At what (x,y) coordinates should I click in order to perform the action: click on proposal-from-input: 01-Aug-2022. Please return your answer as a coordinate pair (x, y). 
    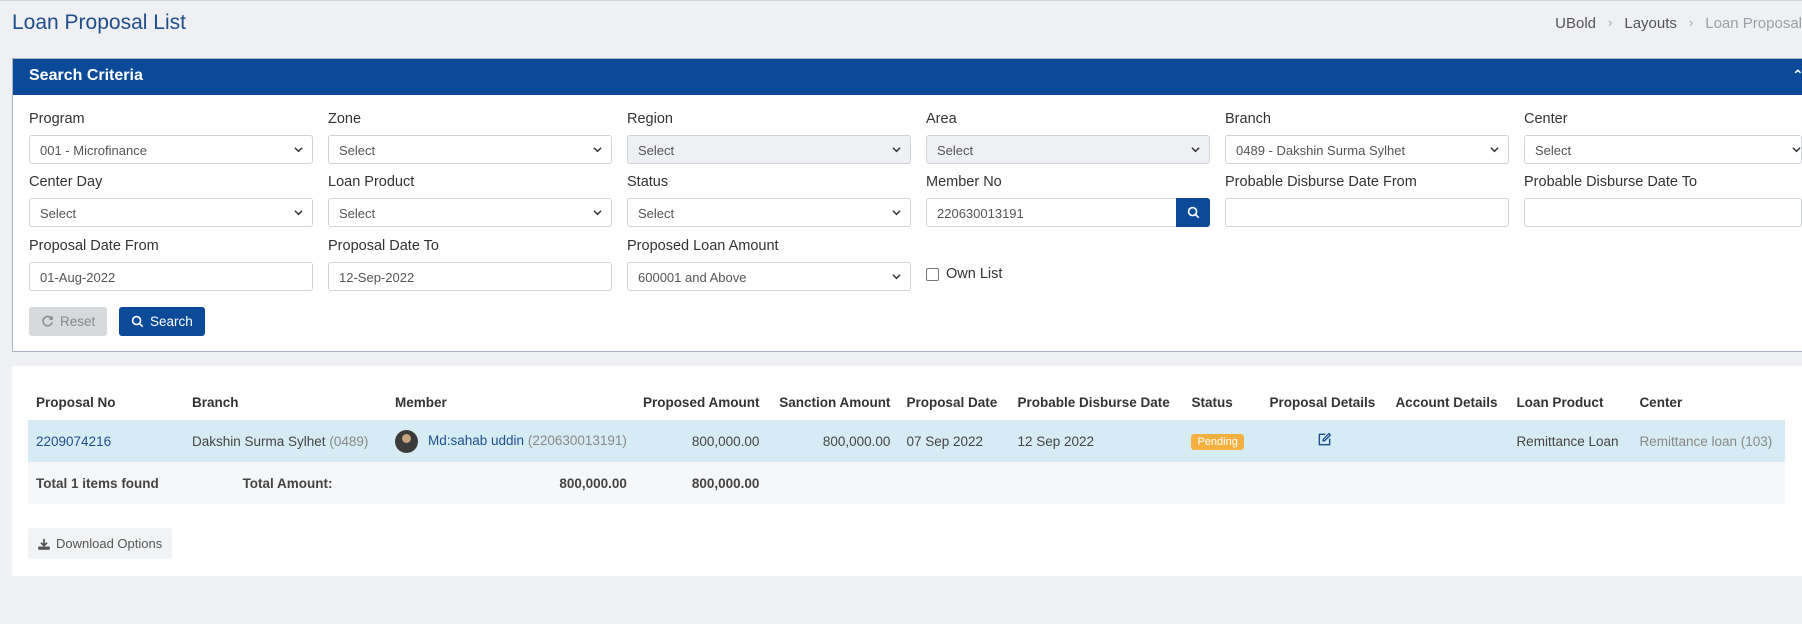
    Looking at the image, I should click on (171, 276).